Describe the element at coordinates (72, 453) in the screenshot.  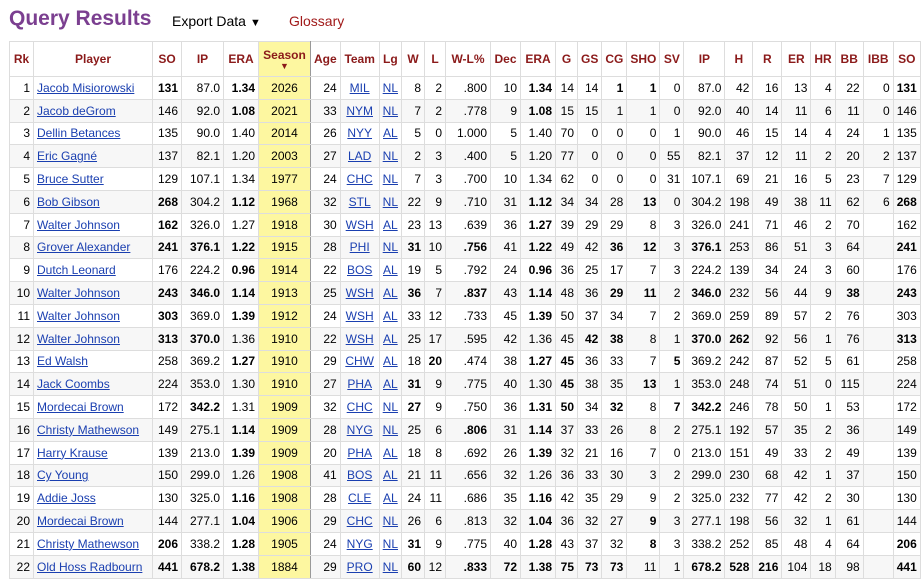
I see `player-link: Harry Krause` at that location.